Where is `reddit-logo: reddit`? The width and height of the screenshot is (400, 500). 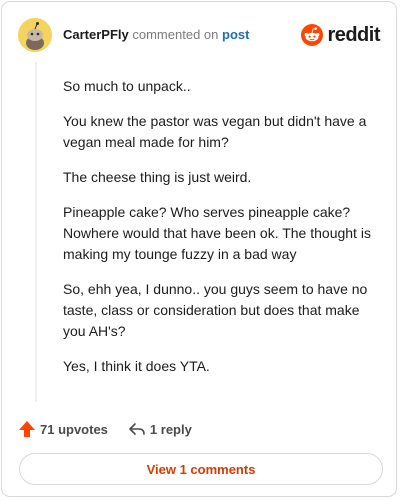 reddit-logo: reddit is located at coordinates (340, 35).